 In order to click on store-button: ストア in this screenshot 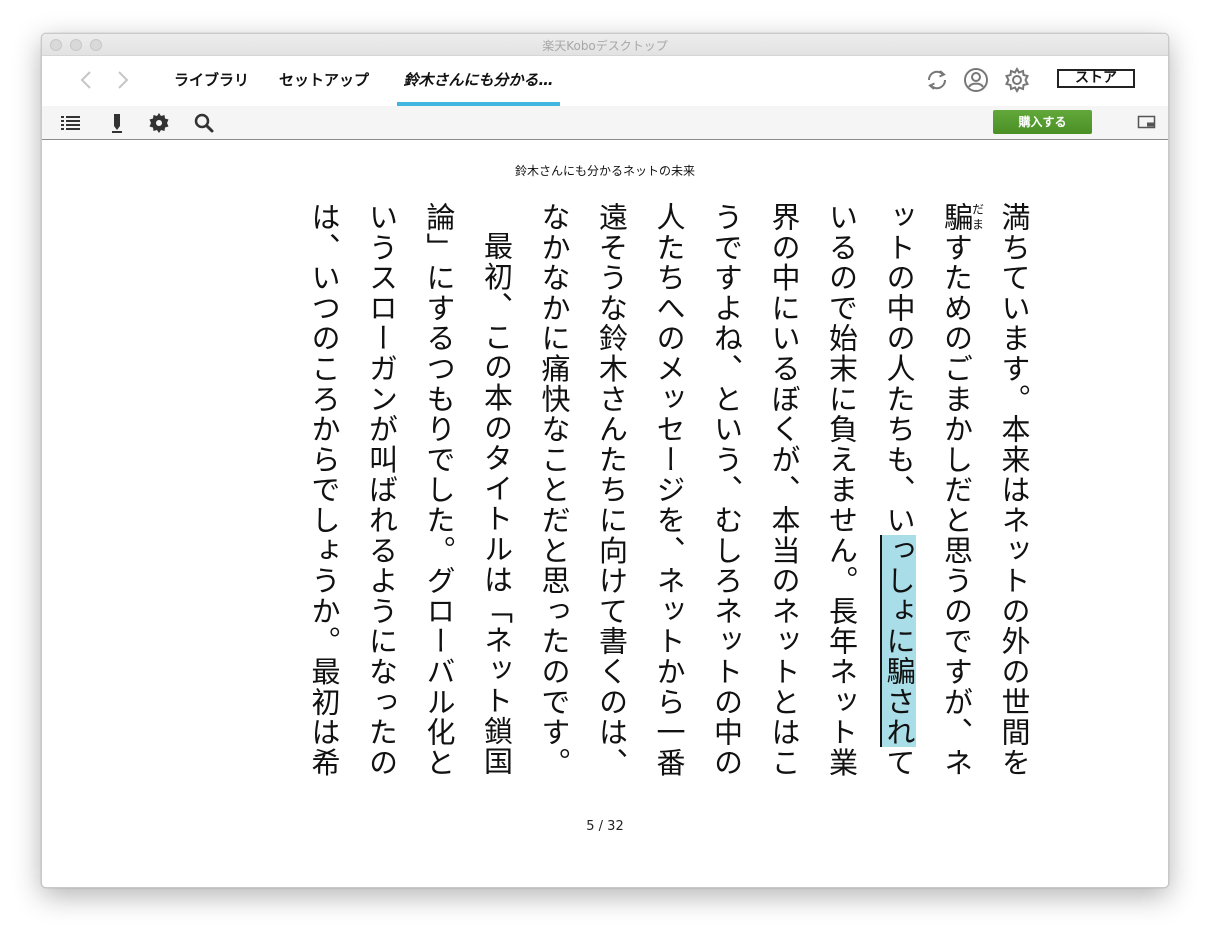, I will do `click(1096, 78)`.